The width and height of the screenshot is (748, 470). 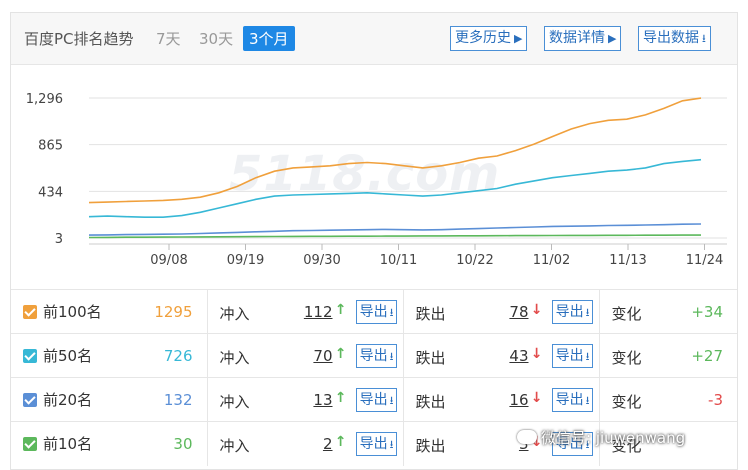 I want to click on drop-out-cell: 跌出 78 ↓ 导出 ⭳, so click(x=501, y=311).